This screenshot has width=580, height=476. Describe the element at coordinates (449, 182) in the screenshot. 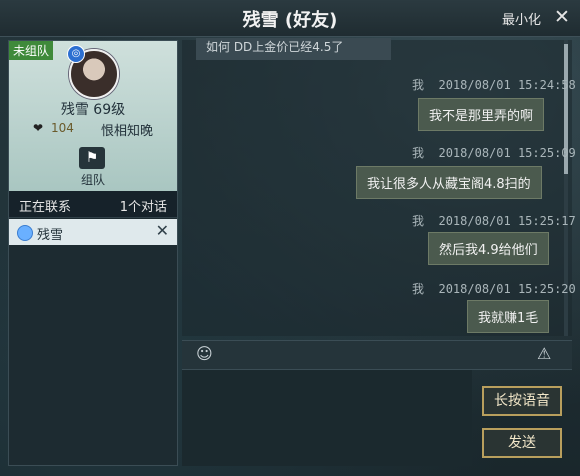

I see `message-bubble: 我让很多人从藏宝阁4.8扫的` at that location.